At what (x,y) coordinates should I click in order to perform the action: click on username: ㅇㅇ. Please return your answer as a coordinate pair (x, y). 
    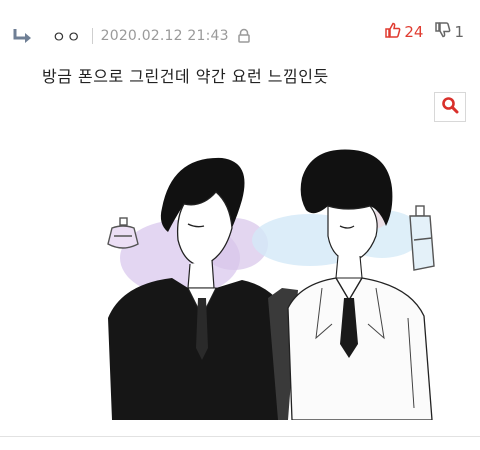
    Looking at the image, I should click on (67, 36).